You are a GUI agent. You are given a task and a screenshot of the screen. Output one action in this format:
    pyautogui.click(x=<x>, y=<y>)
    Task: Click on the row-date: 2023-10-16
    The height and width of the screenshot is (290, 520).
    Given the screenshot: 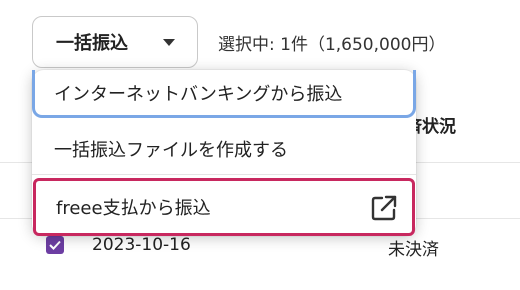 What is the action you would take?
    pyautogui.click(x=141, y=245)
    